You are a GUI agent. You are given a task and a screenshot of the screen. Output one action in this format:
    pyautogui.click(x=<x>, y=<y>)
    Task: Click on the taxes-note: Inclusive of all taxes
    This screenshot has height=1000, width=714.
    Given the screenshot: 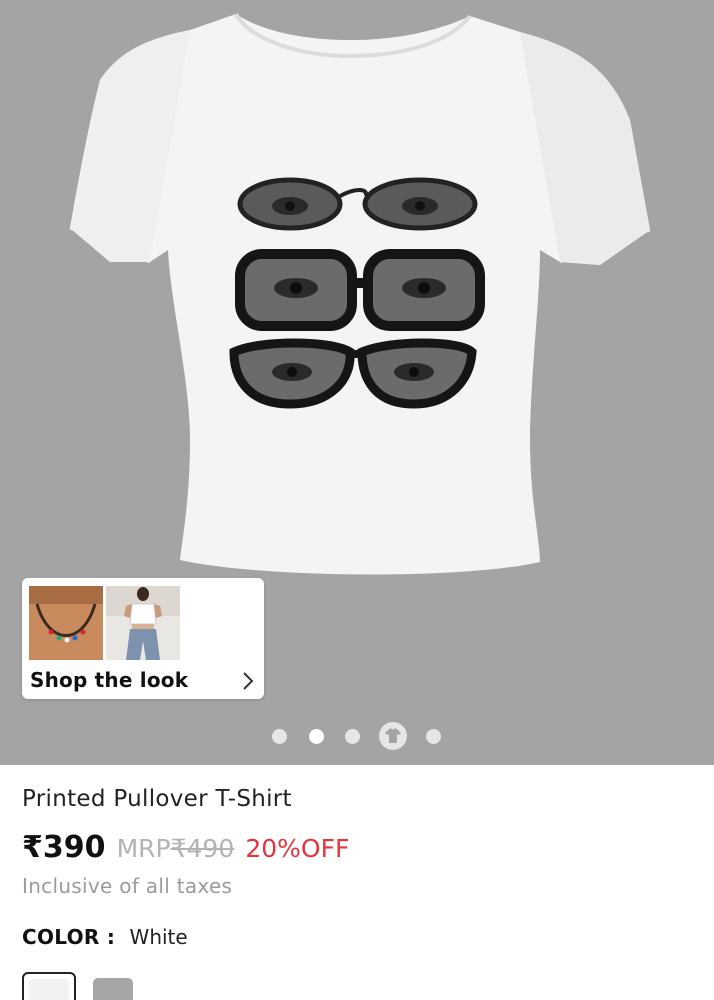 What is the action you would take?
    pyautogui.click(x=127, y=886)
    